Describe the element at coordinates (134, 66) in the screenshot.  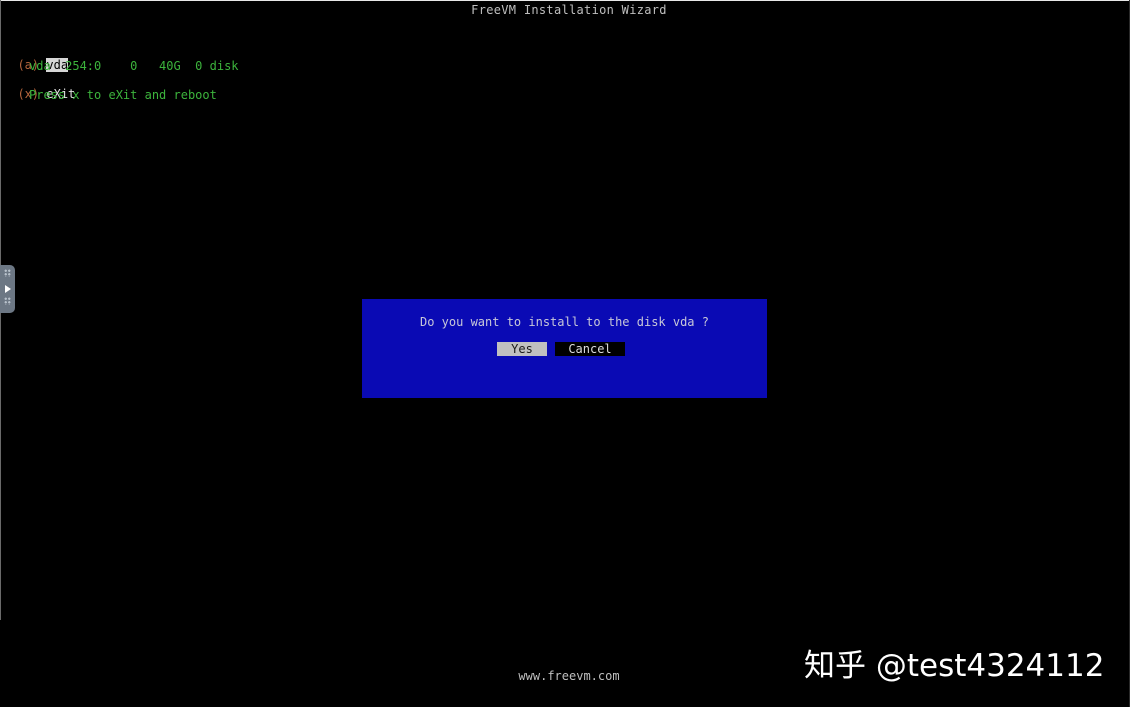
I see `menu-detail-vda: vda 254:0 0 40G 0 disk` at that location.